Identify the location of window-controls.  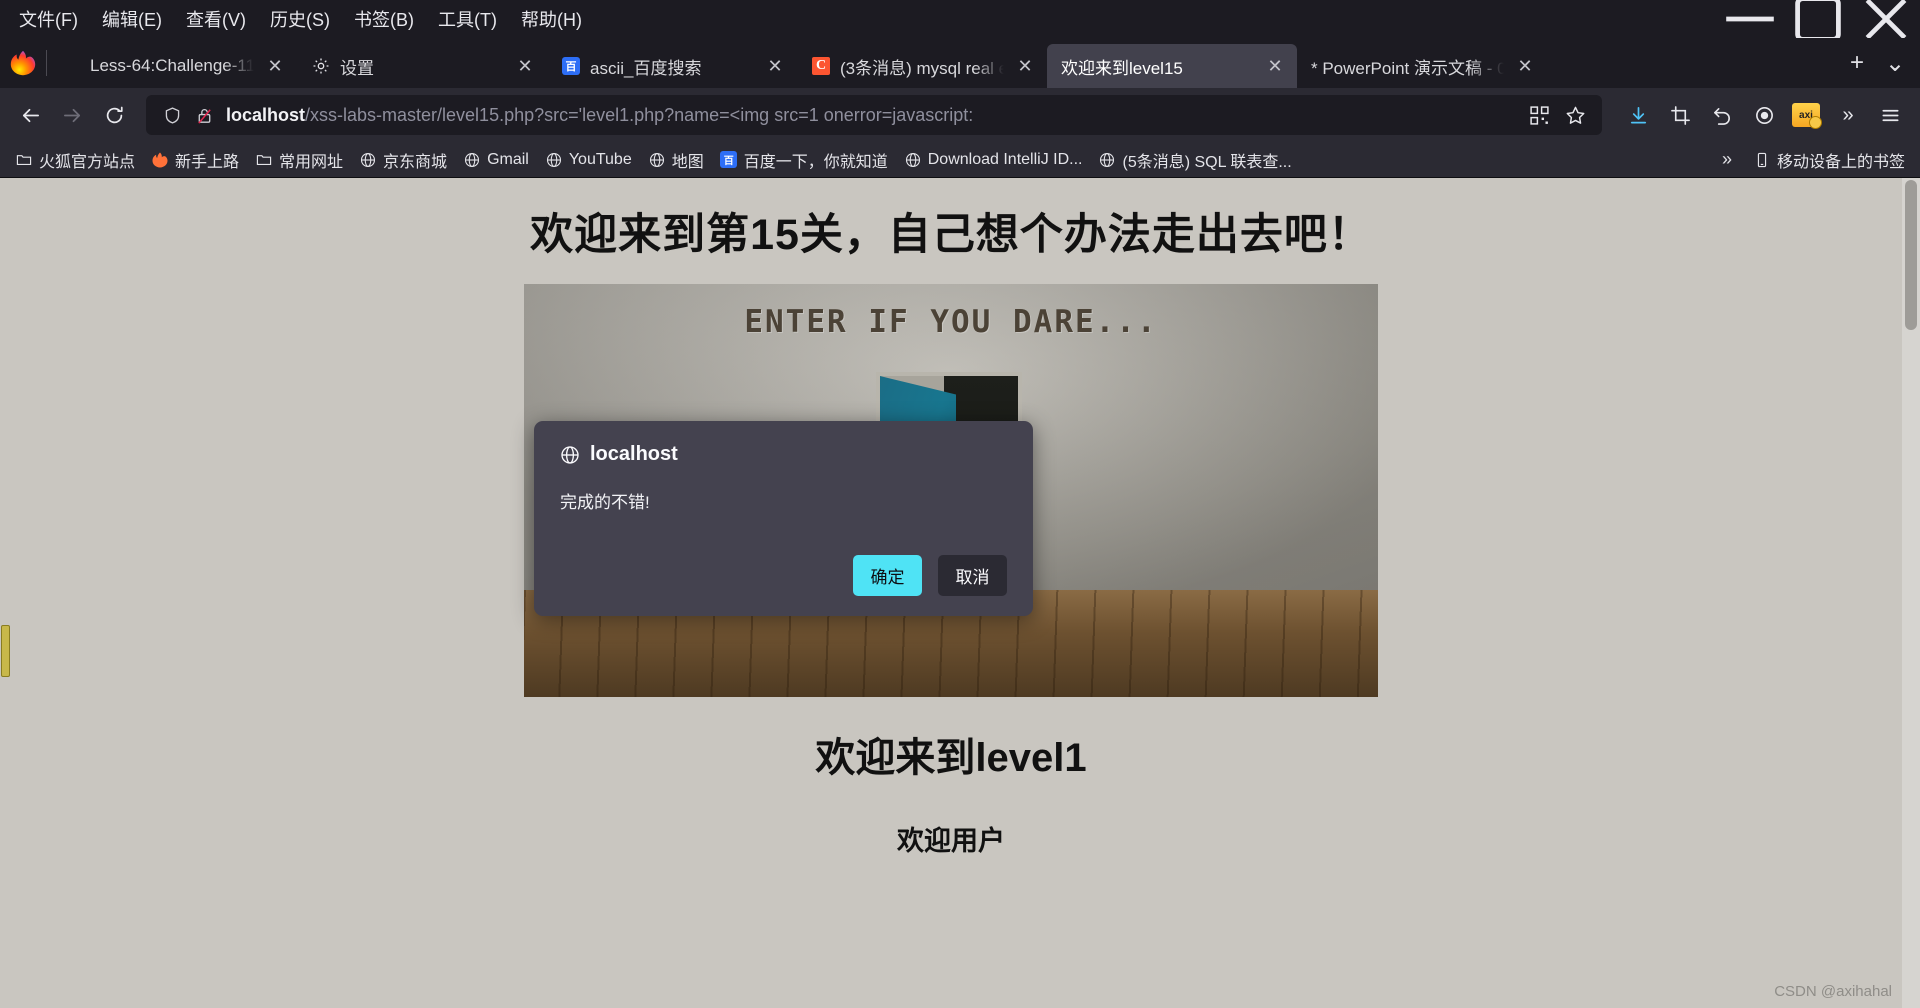
(1818, 21).